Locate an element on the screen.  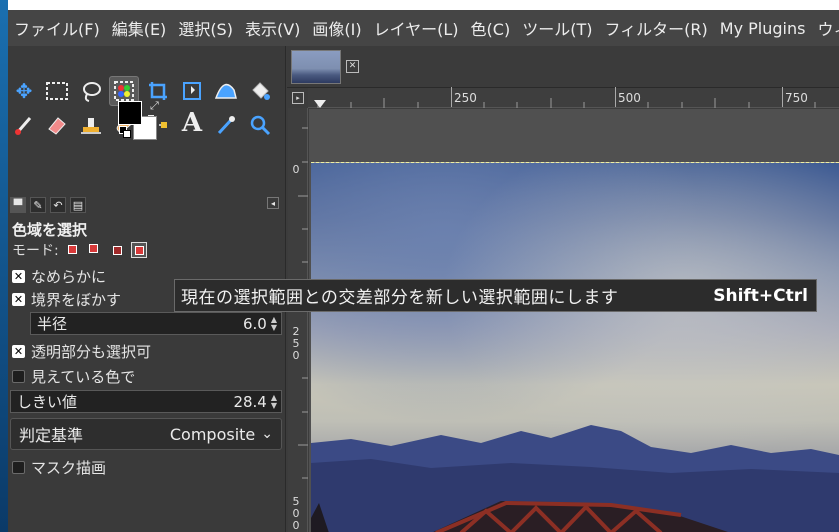
threshold-label: しきい値 is located at coordinates (47, 402).